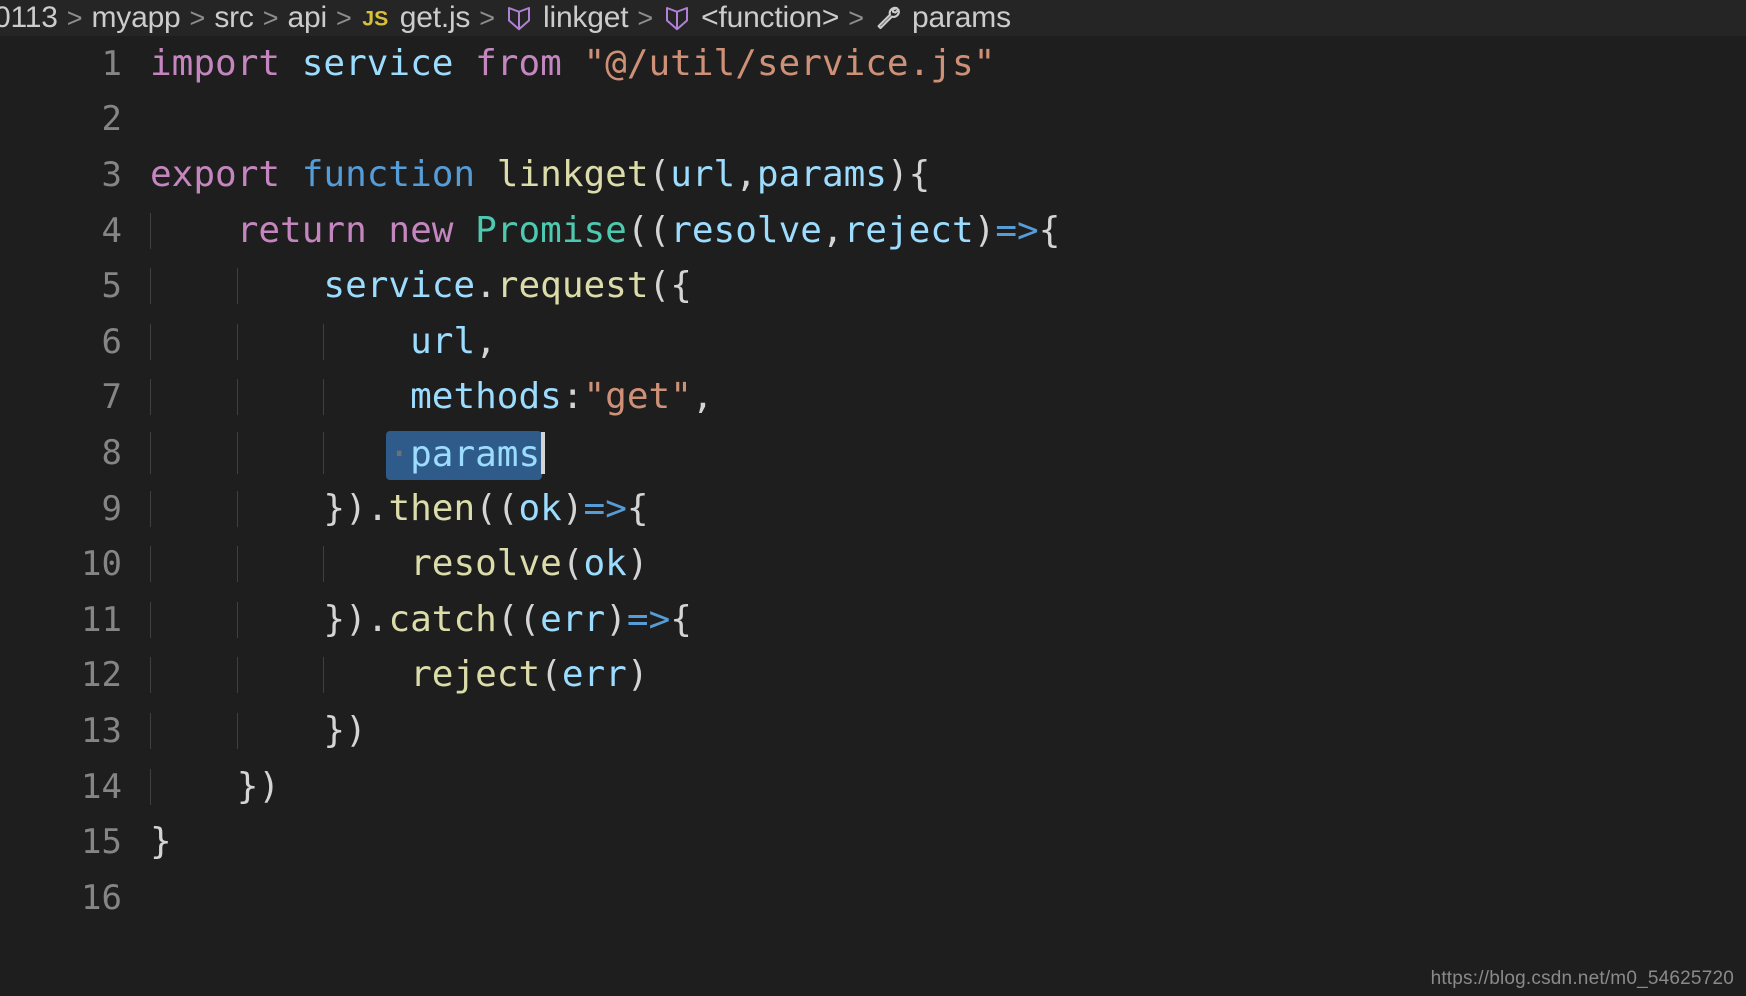  I want to click on code-token: ){, so click(908, 174).